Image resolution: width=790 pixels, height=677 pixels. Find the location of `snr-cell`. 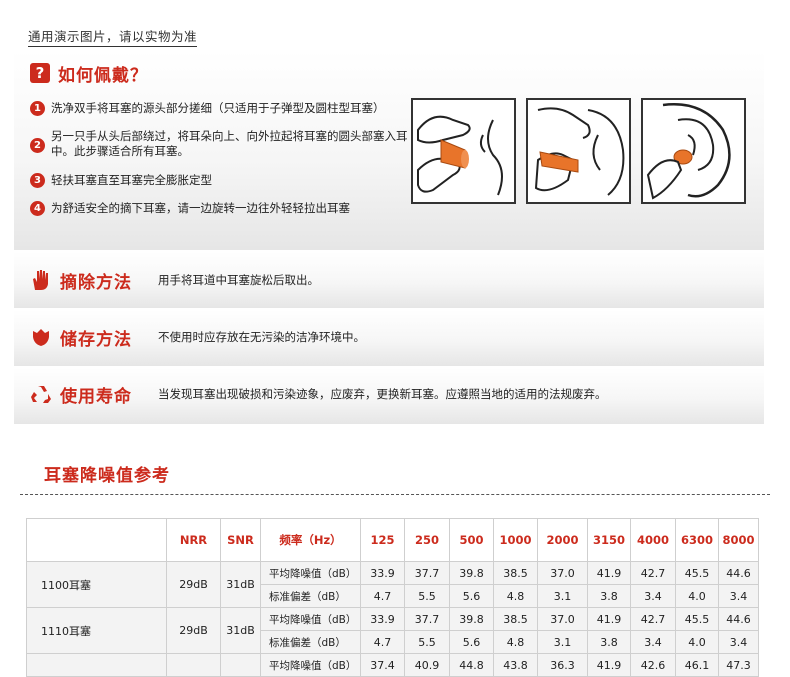

snr-cell is located at coordinates (240, 665).